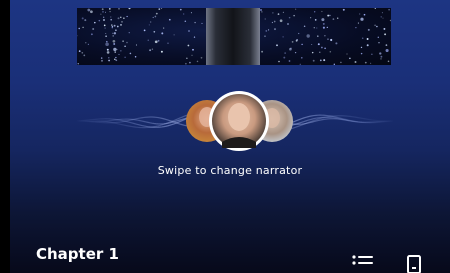  I want to click on narrator-avatar-center-icon, so click(239, 121).